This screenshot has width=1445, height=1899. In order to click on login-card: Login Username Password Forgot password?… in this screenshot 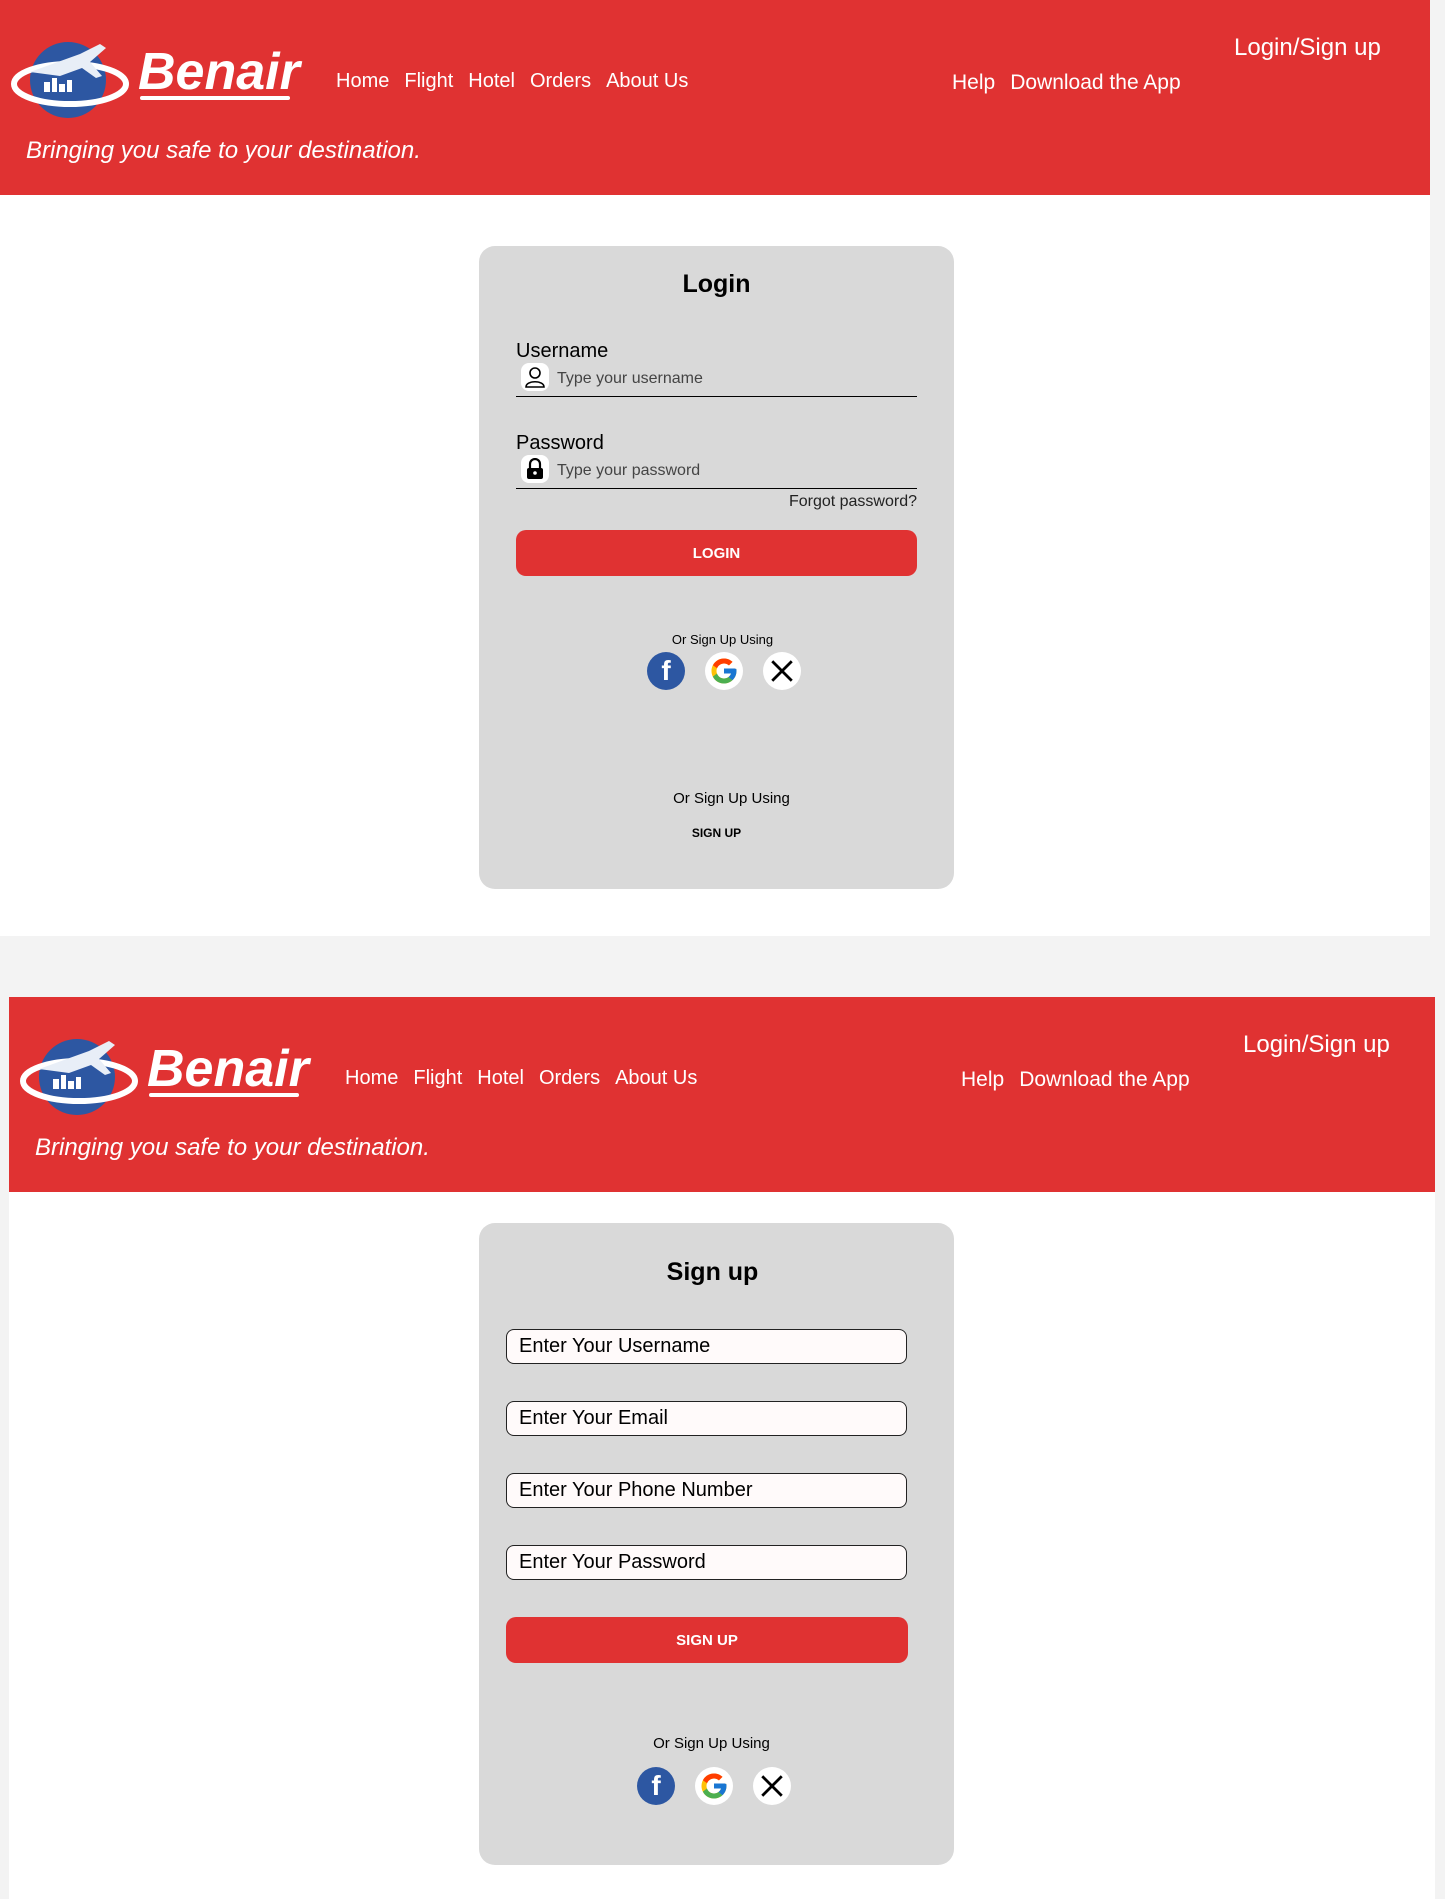, I will do `click(716, 567)`.